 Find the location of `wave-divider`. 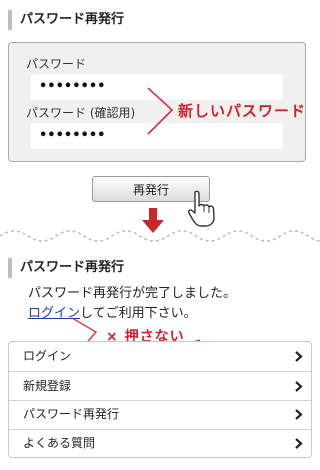

wave-divider is located at coordinates (160, 236).